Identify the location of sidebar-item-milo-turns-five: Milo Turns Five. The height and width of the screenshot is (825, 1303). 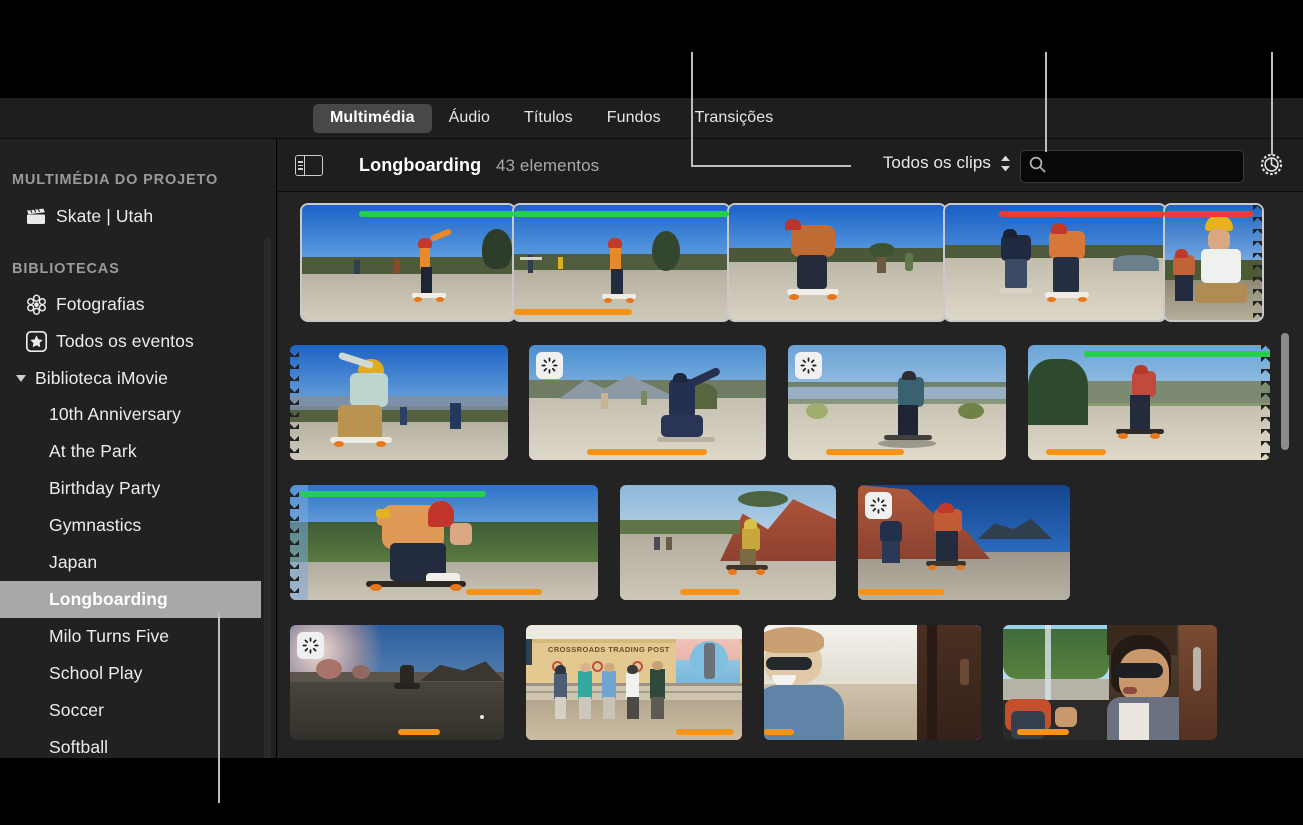
(138, 636).